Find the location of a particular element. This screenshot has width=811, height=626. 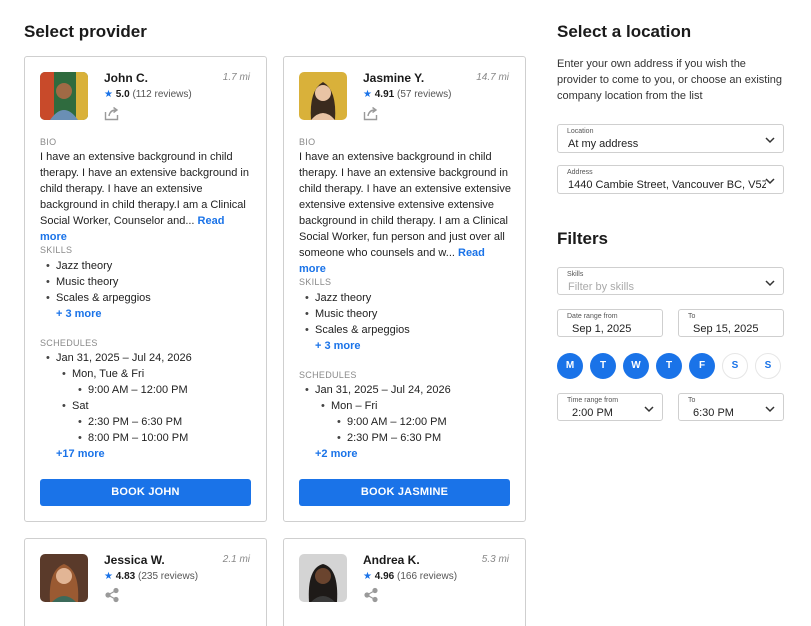

schedule-time: 9:00 AM – 12:00 PM is located at coordinates (375, 422).